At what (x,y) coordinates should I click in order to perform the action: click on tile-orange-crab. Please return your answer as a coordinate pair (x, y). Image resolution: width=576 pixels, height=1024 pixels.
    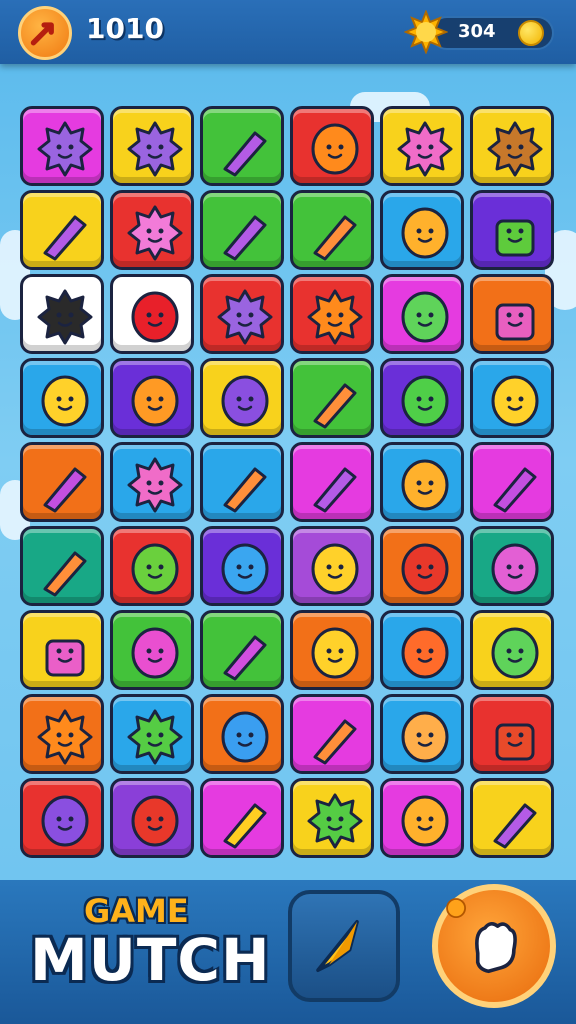
    Looking at the image, I should click on (152, 398).